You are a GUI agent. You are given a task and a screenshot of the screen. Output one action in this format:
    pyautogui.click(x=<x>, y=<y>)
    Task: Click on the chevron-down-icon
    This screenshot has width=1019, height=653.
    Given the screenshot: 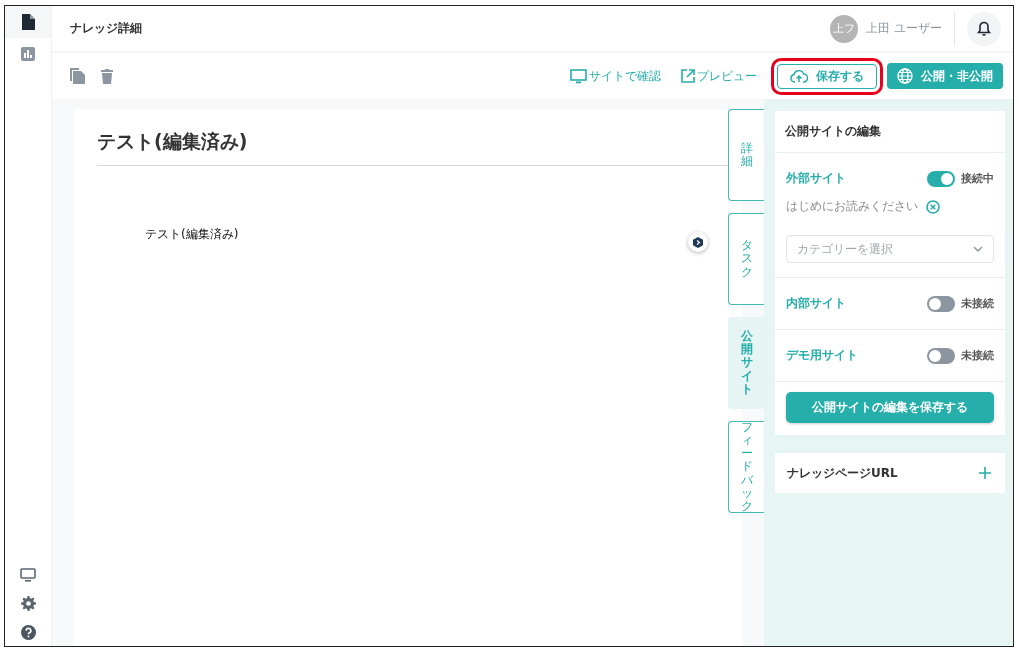 What is the action you would take?
    pyautogui.click(x=978, y=249)
    